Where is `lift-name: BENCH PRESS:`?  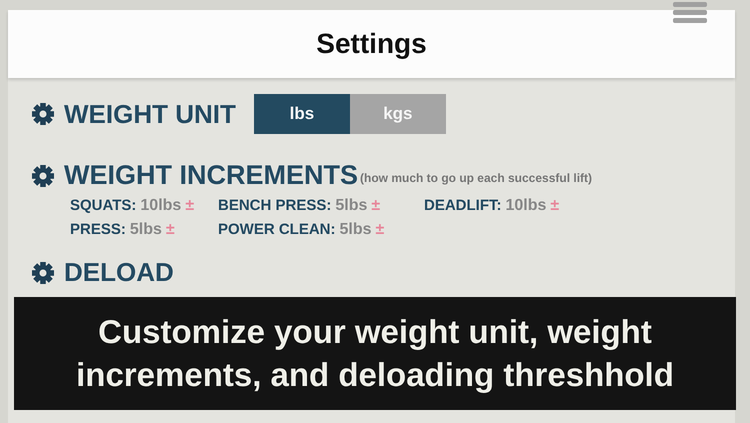 lift-name: BENCH PRESS: is located at coordinates (275, 205).